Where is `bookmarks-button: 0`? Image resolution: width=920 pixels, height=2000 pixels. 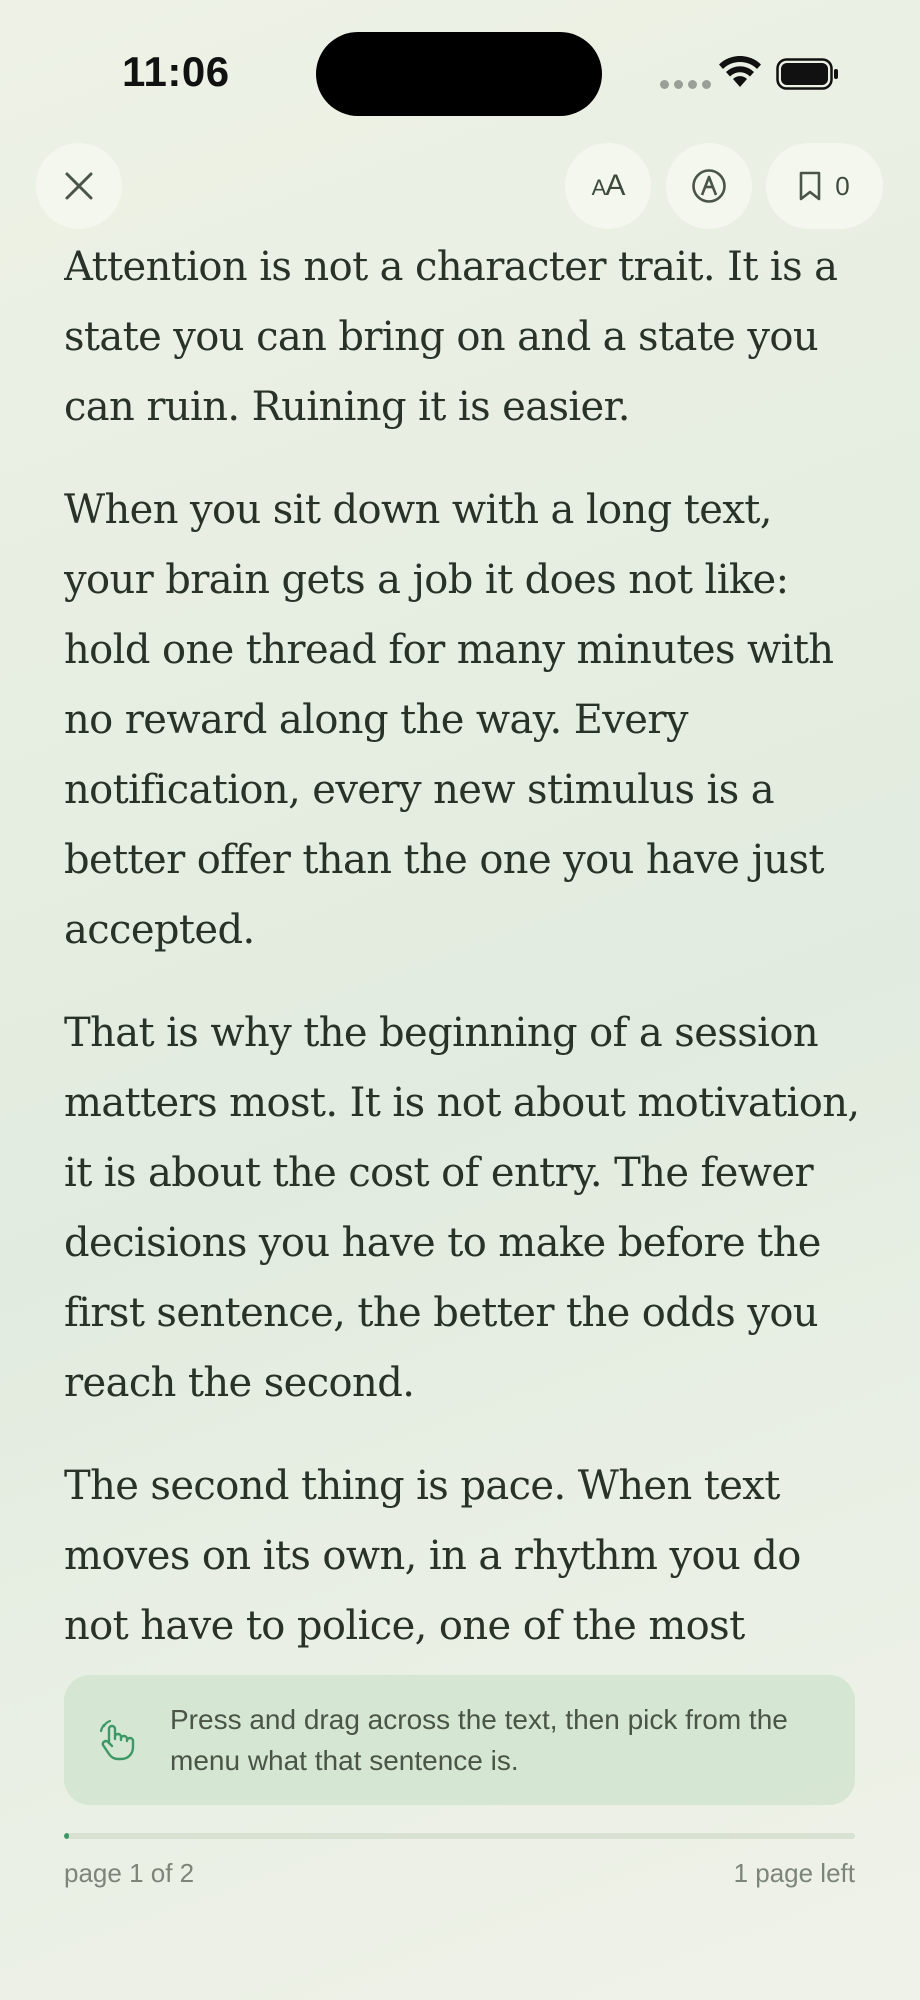
bookmarks-button: 0 is located at coordinates (824, 186).